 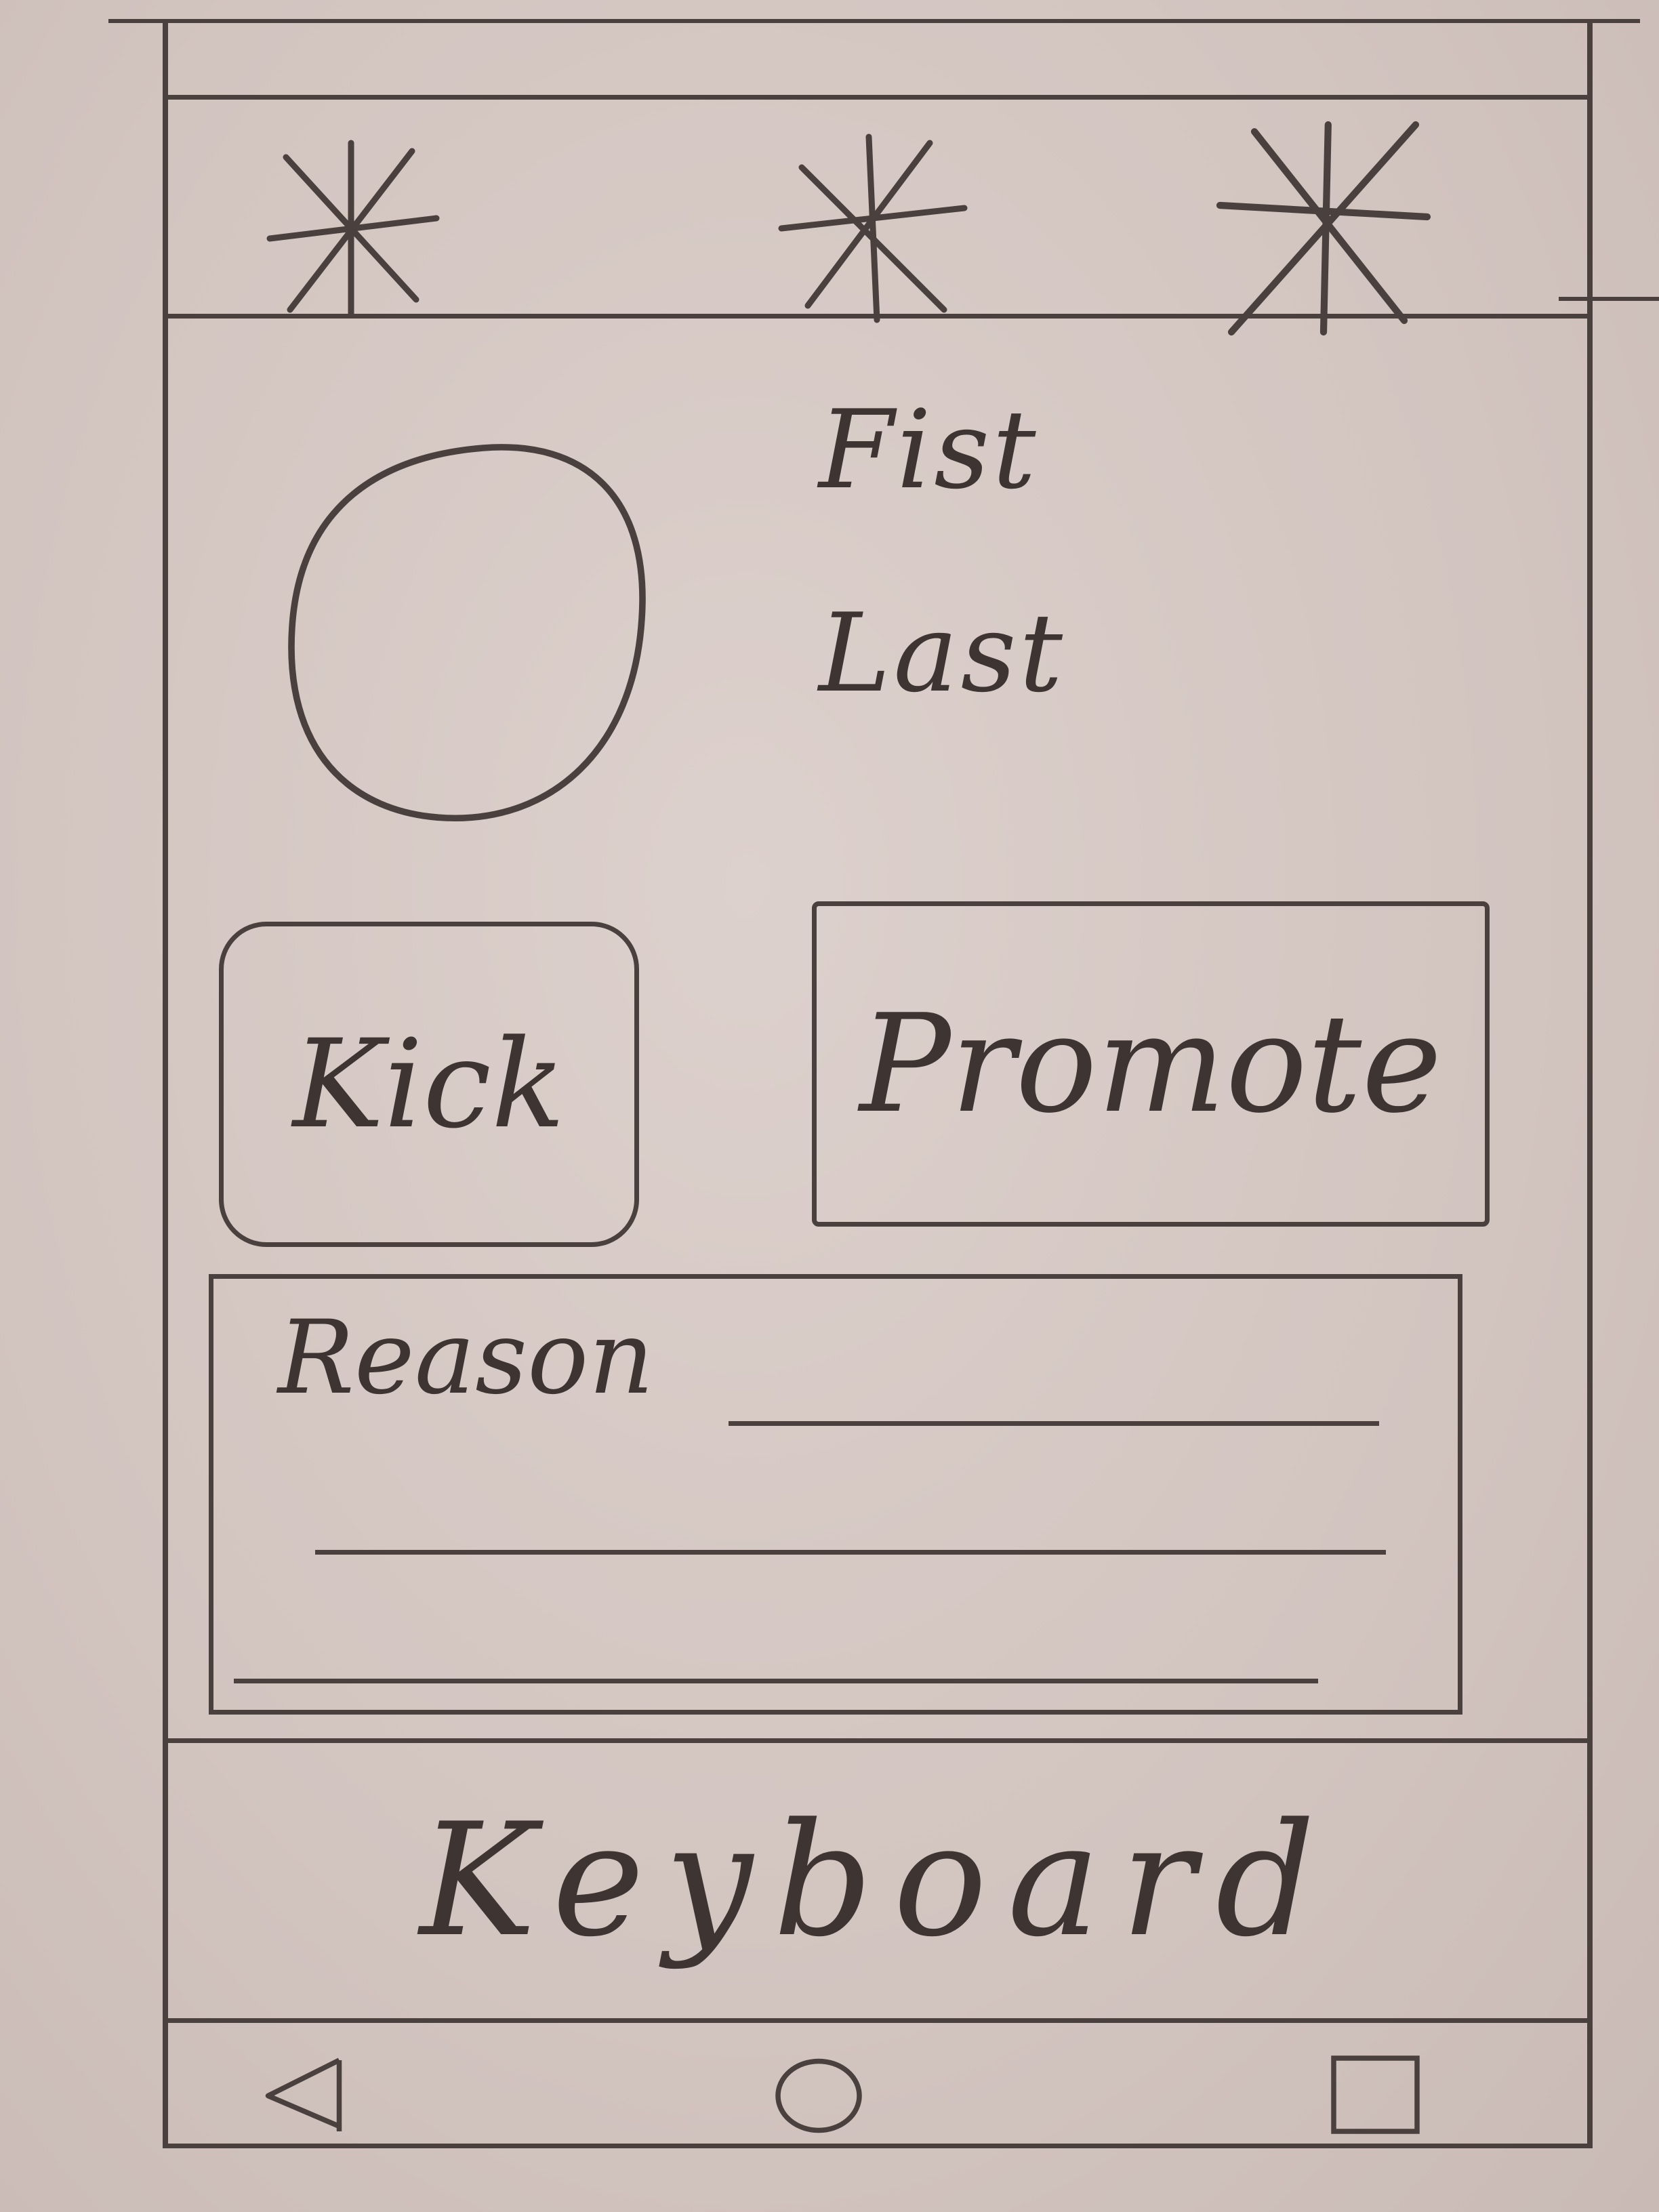 What do you see at coordinates (874, 11) in the screenshot?
I see `sketch-top-line` at bounding box center [874, 11].